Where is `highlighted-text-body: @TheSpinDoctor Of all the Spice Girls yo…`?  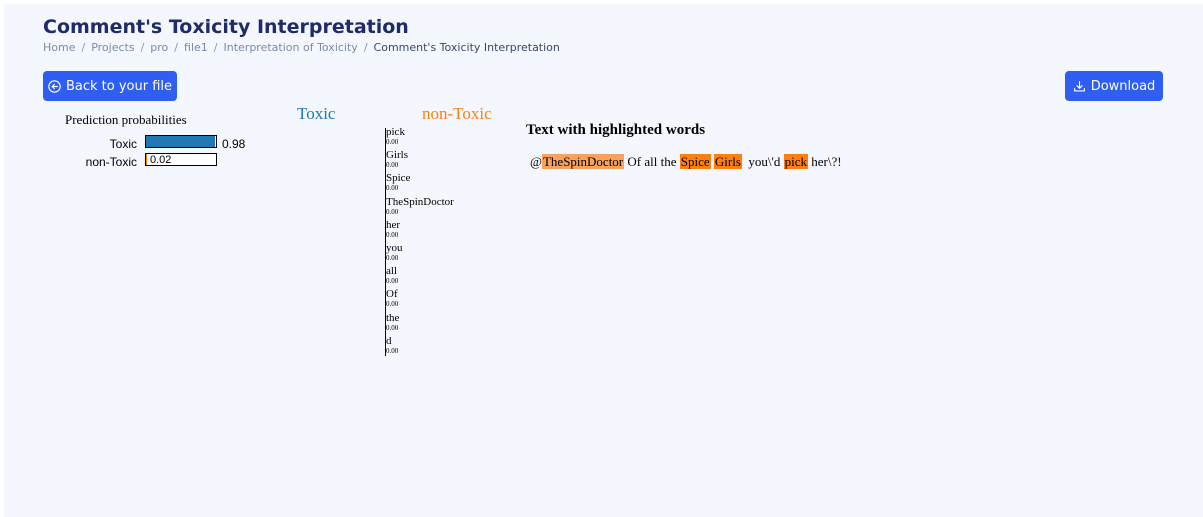
highlighted-text-body: @TheSpinDoctor Of all the Spice Girls yo… is located at coordinates (686, 162).